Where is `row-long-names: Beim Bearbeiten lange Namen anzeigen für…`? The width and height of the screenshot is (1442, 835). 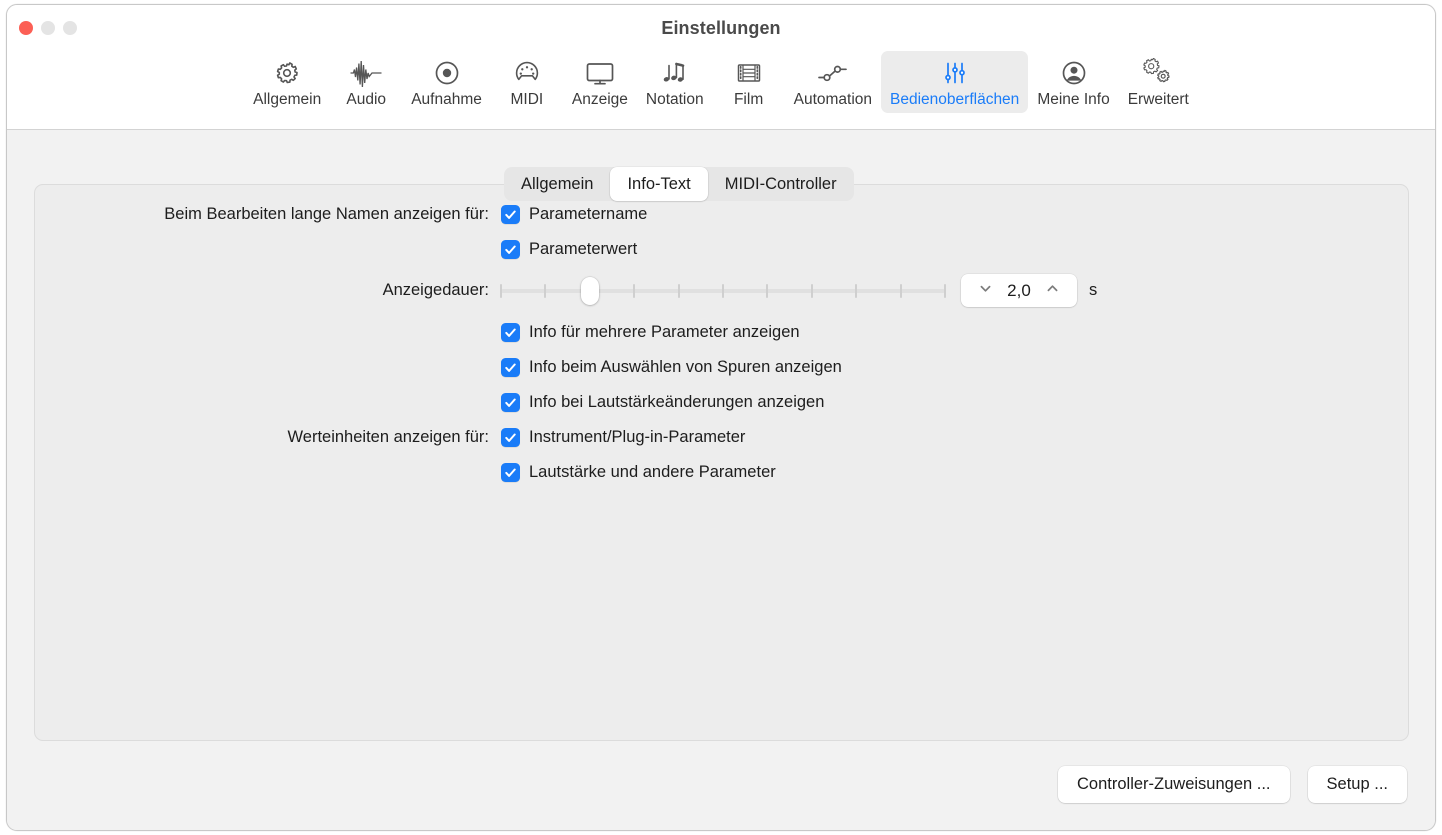 row-long-names: Beim Bearbeiten lange Namen anzeigen für… is located at coordinates (341, 214).